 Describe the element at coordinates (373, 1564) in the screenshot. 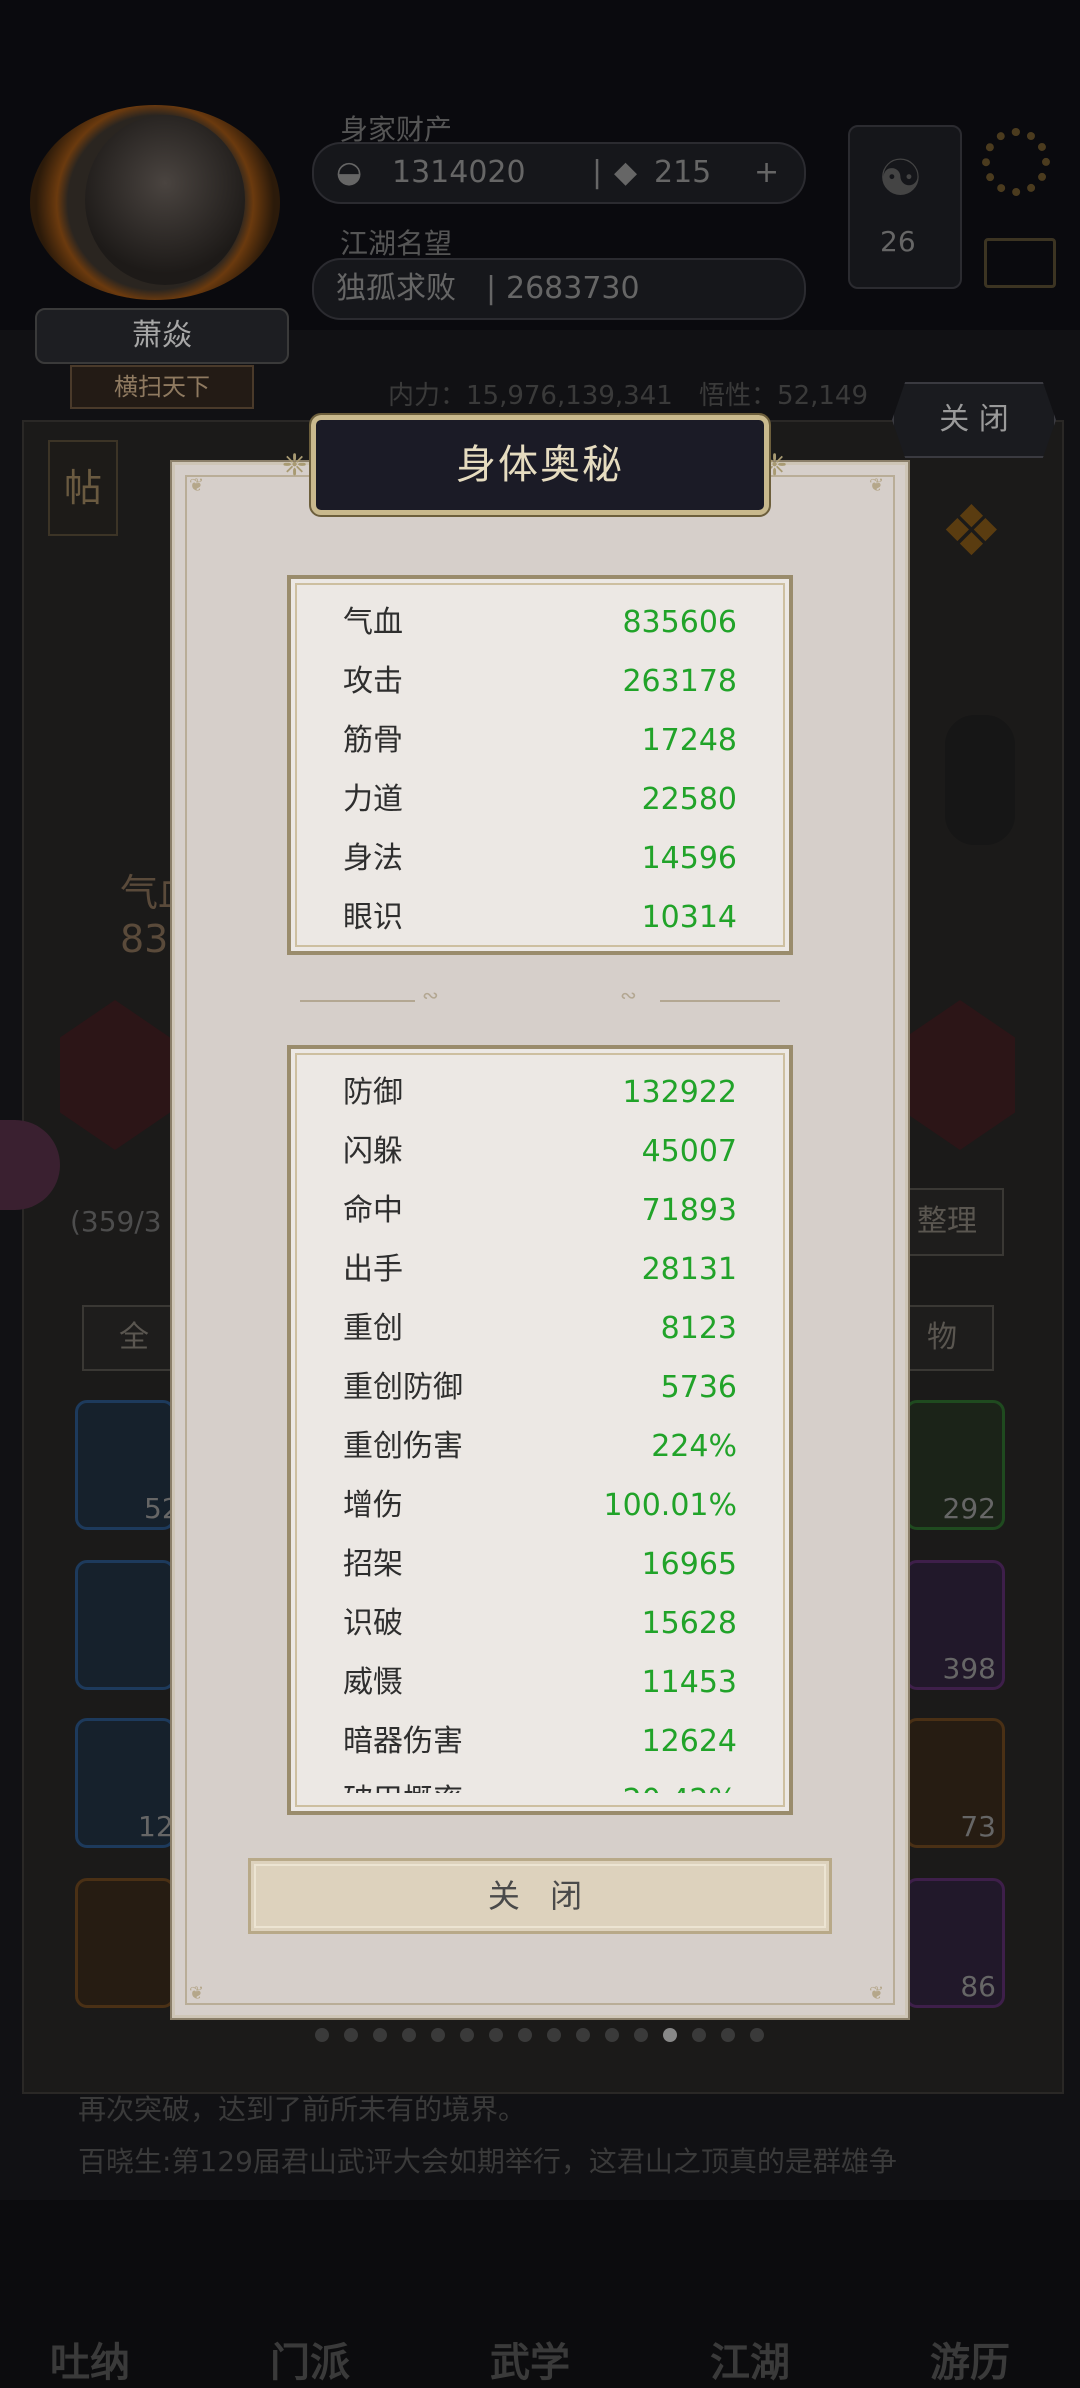

I see `stat-label: 招架` at that location.